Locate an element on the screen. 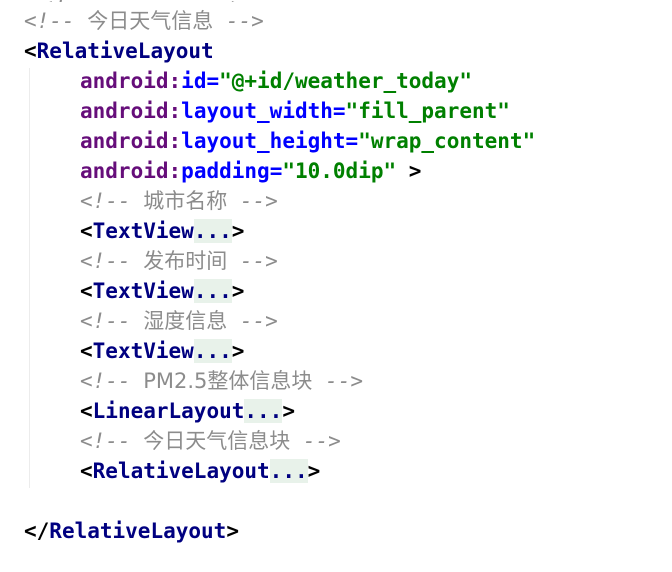  textview-publish-time: <TextView...> is located at coordinates (162, 291).